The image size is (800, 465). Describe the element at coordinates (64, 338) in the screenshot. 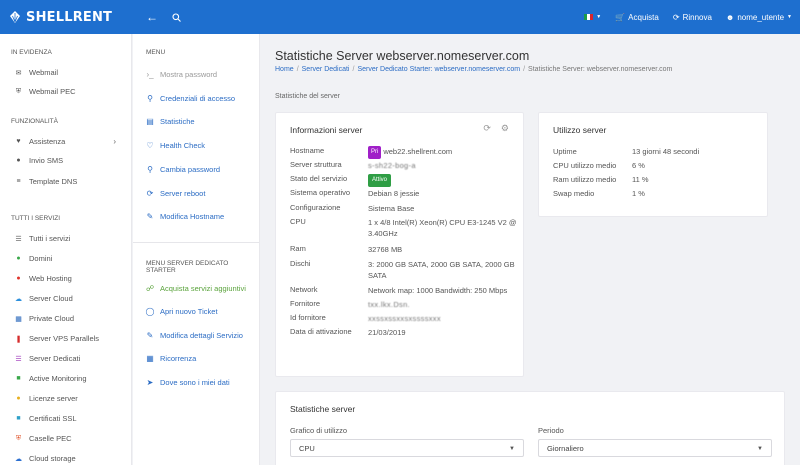

I see `sidebar-item-label: Server VPS Parallels` at that location.